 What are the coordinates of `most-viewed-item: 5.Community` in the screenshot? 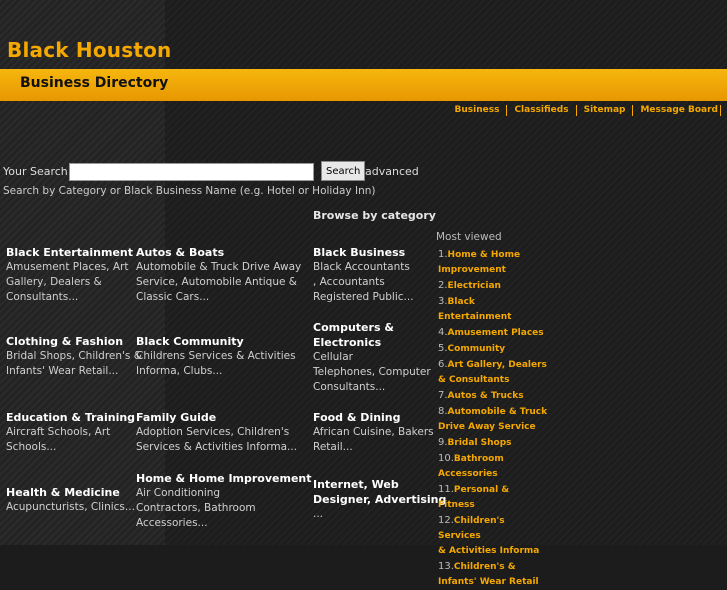 It's located at (493, 349).